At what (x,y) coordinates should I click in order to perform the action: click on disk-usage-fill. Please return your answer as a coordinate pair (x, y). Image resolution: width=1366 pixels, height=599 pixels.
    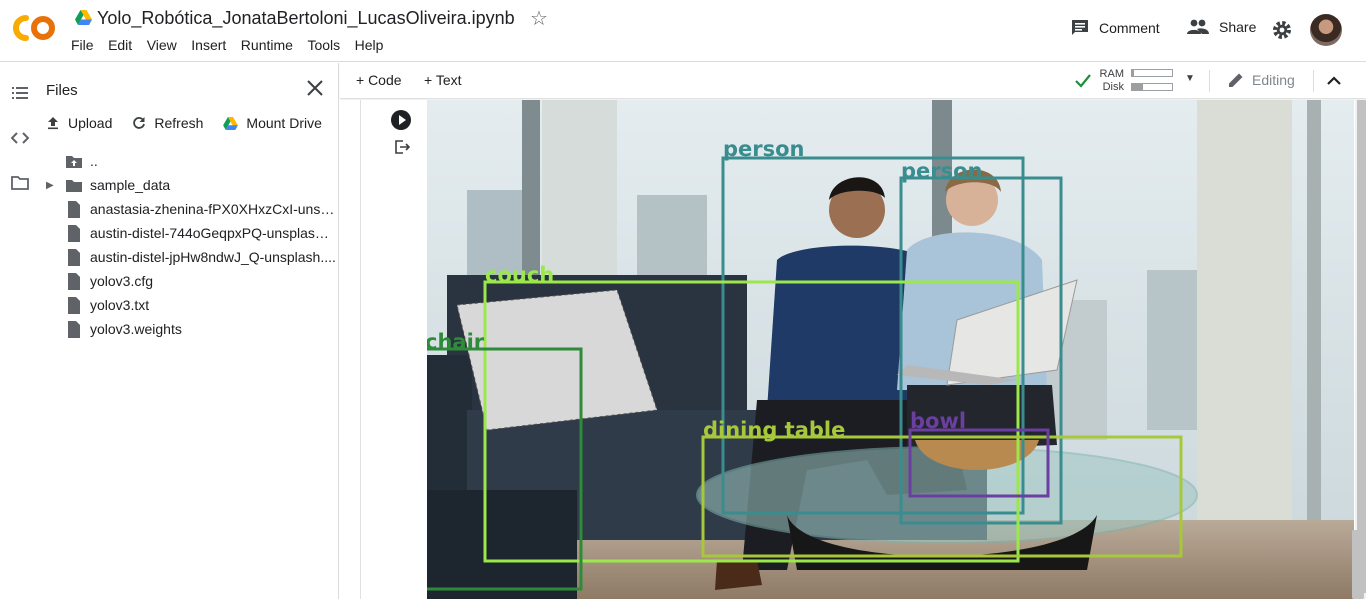
    Looking at the image, I should click on (1138, 87).